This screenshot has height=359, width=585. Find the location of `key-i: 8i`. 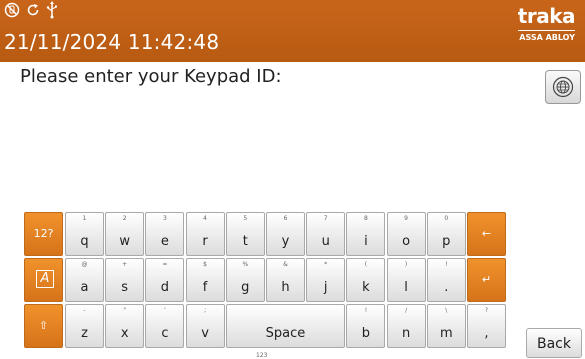

key-i: 8i is located at coordinates (366, 234).